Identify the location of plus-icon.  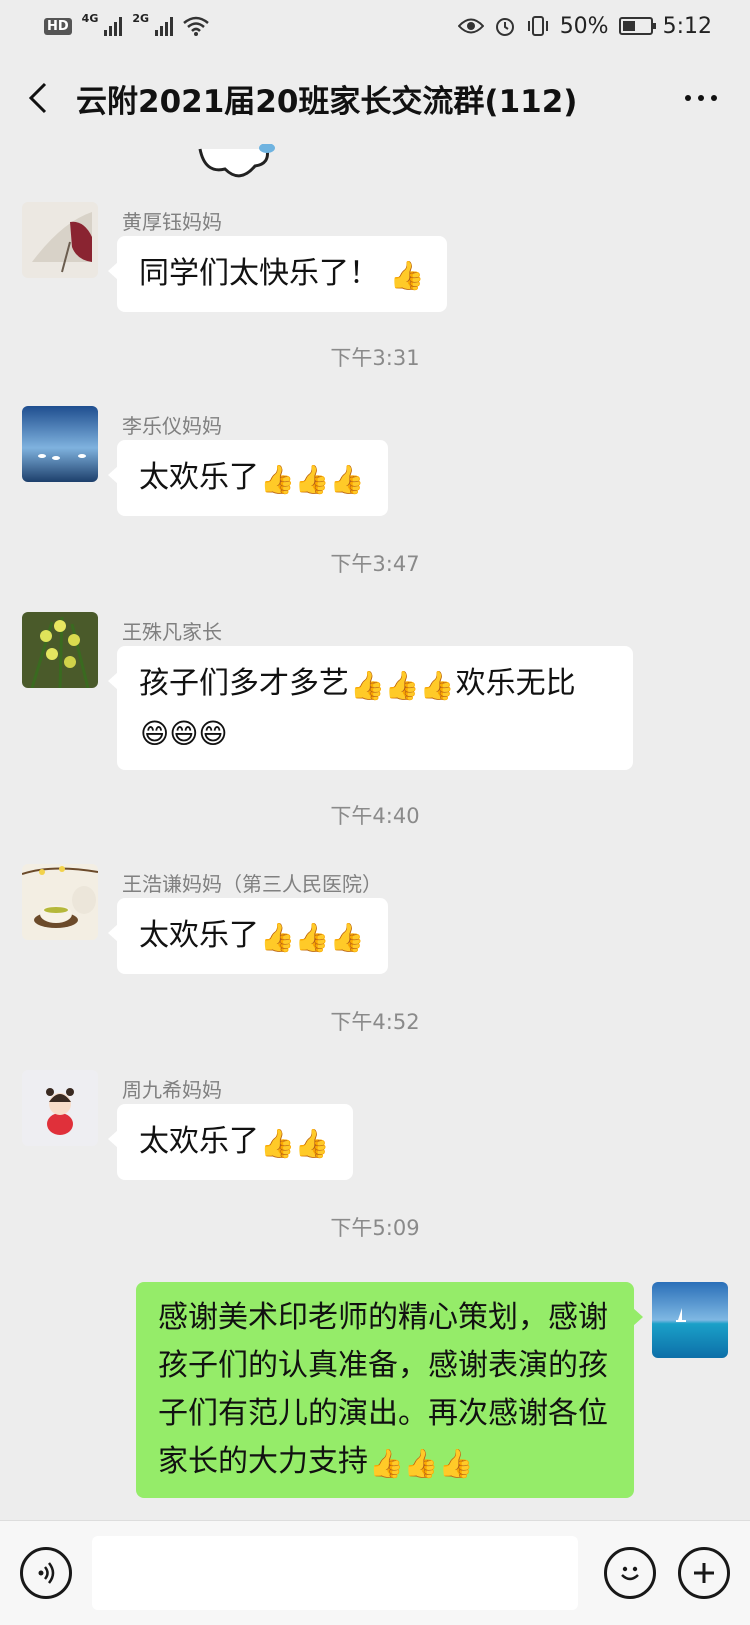
(704, 1573).